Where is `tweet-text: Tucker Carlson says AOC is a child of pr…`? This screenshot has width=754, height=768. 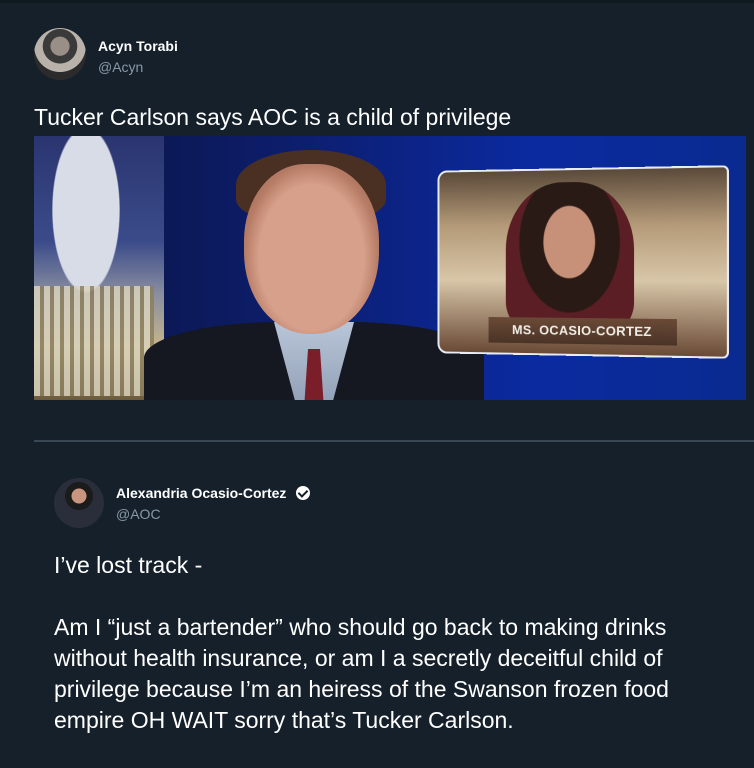
tweet-text: Tucker Carlson says AOC is a child of pr… is located at coordinates (273, 117).